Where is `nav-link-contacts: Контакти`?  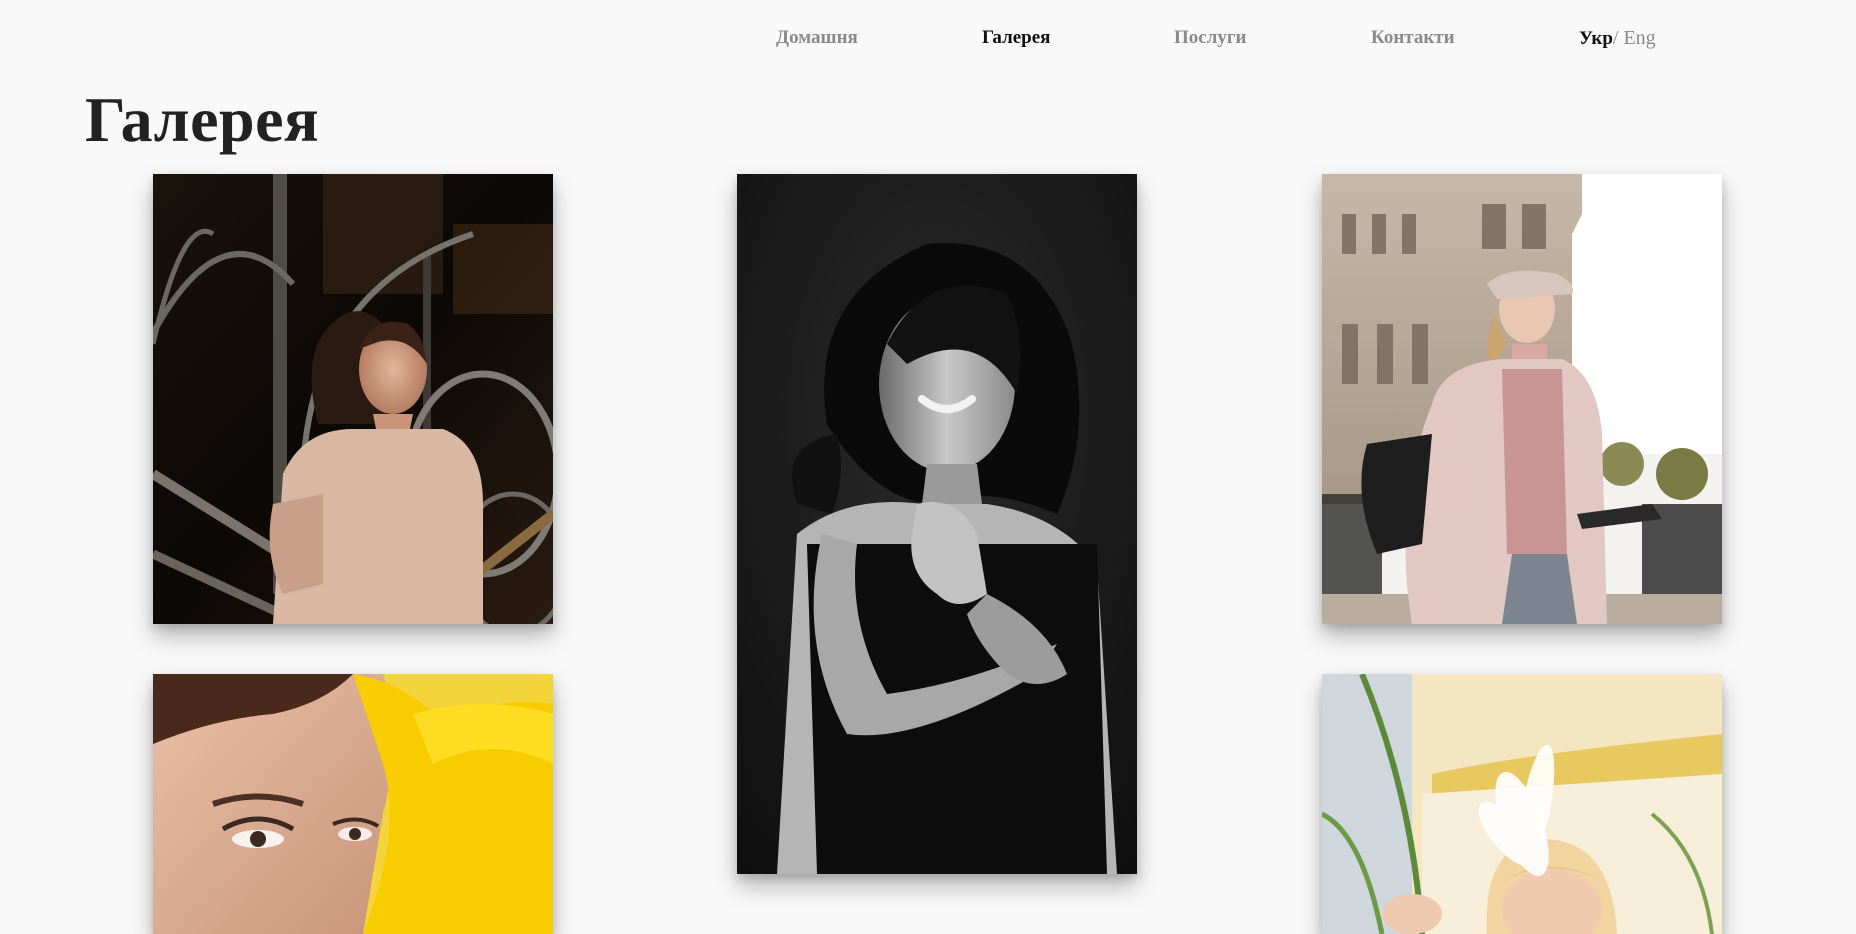
nav-link-contacts: Контакти is located at coordinates (1413, 38).